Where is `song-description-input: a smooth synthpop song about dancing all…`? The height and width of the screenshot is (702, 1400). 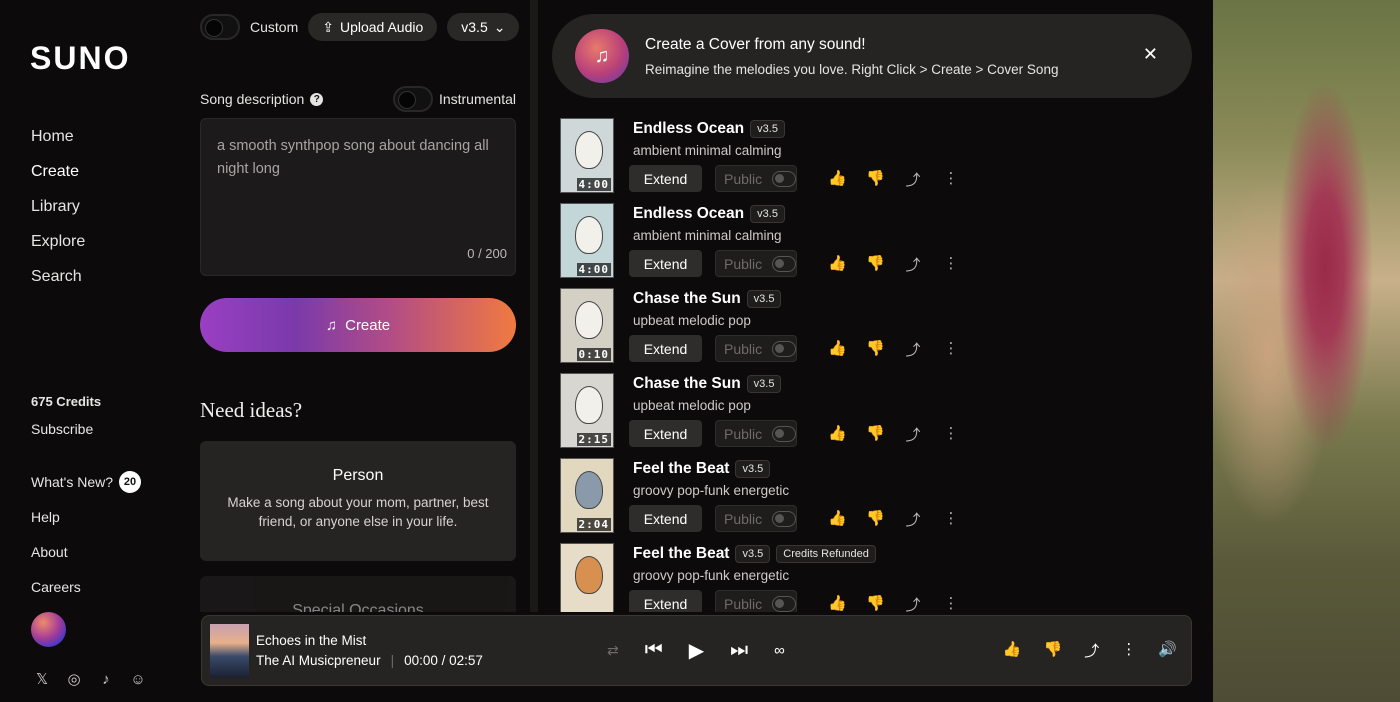
song-description-input: a smooth synthpop song about dancing all… is located at coordinates (358, 197).